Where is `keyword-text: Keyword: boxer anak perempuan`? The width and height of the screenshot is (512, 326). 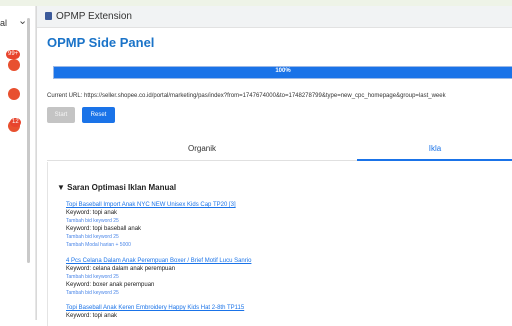 keyword-text: Keyword: boxer anak perempuan is located at coordinates (110, 285).